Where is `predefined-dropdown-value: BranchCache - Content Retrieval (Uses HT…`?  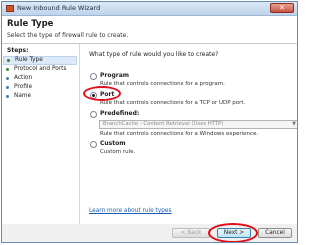 predefined-dropdown-value: BranchCache - Content Retrieval (Uses HT… is located at coordinates (163, 124).